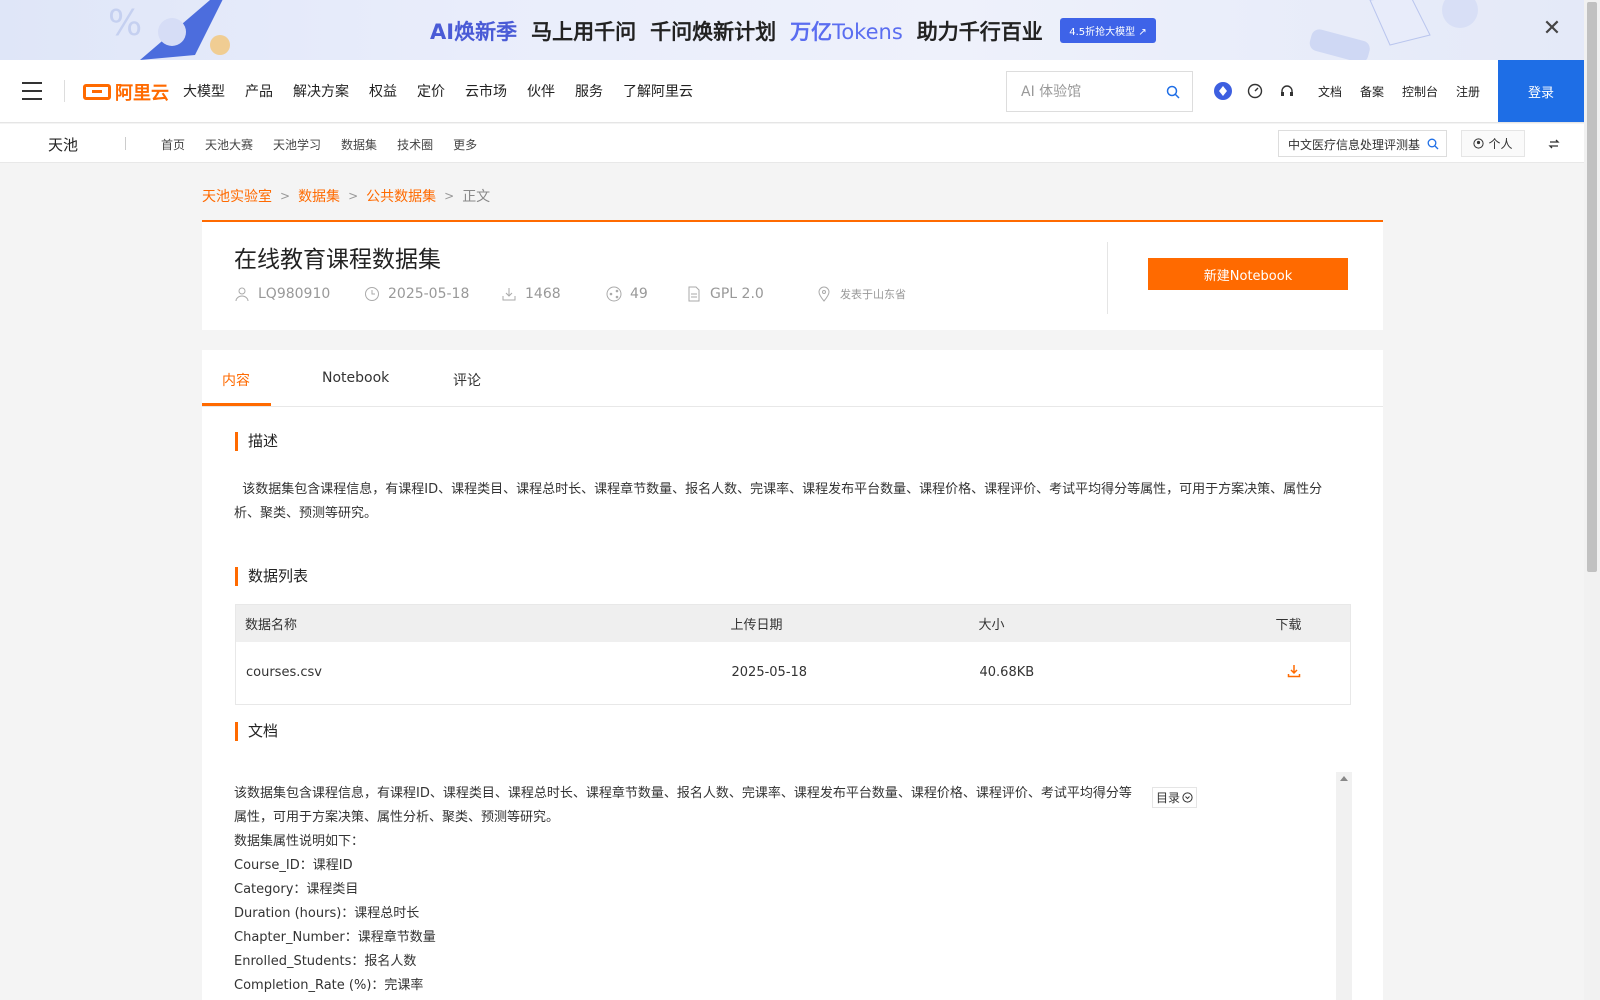  I want to click on file-name: courses.csv, so click(478, 673).